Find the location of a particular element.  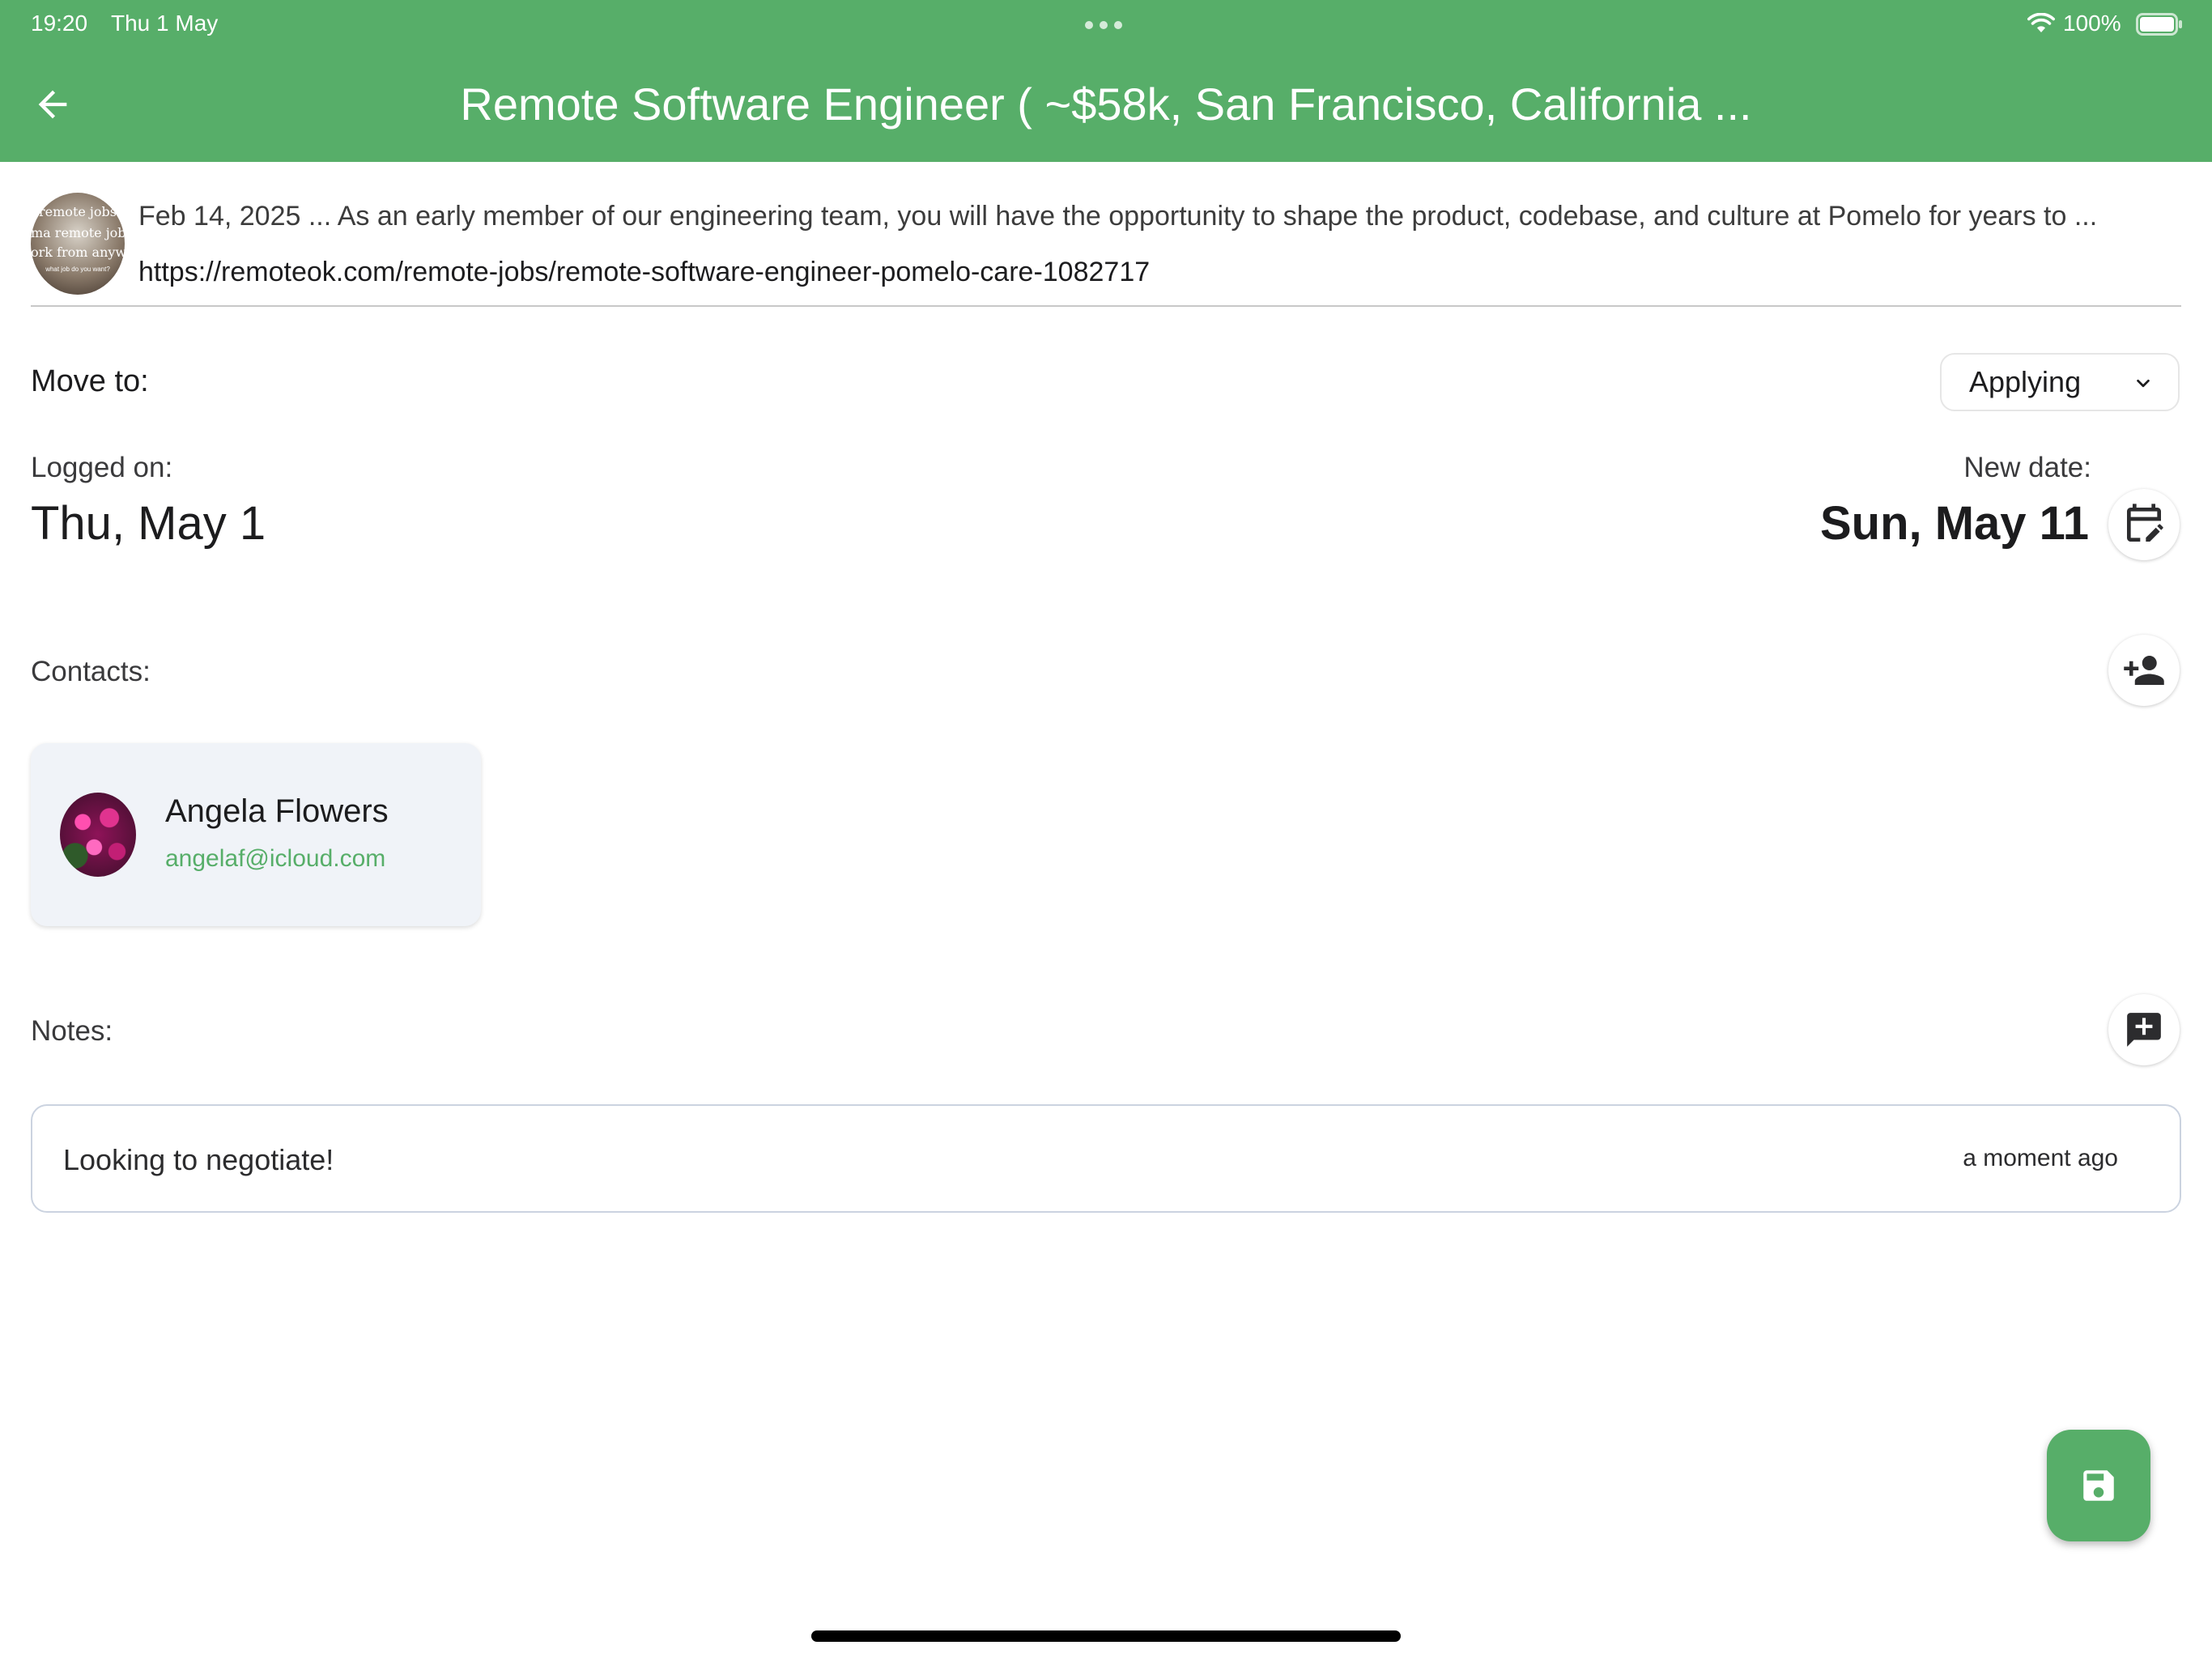

notes-label: Notes: is located at coordinates (72, 1031).